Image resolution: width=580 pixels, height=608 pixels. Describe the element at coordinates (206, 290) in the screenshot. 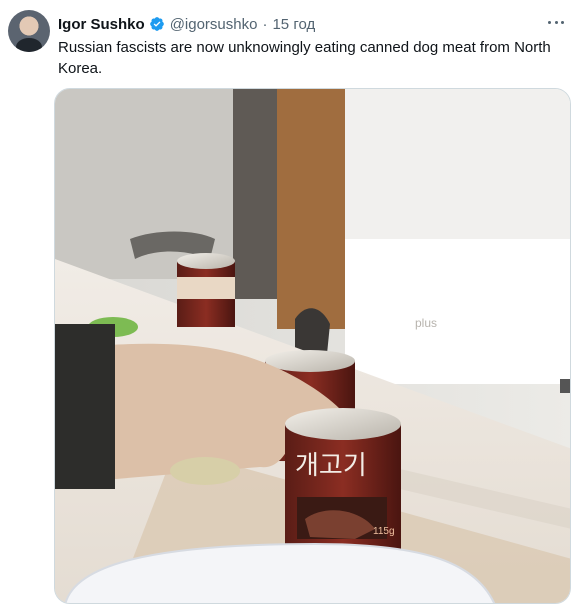

I see `back-can` at that location.